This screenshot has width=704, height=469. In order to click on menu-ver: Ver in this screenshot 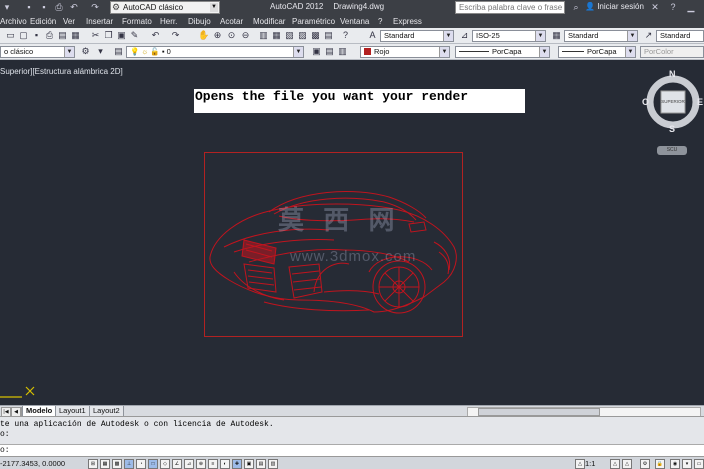, I will do `click(69, 21)`.